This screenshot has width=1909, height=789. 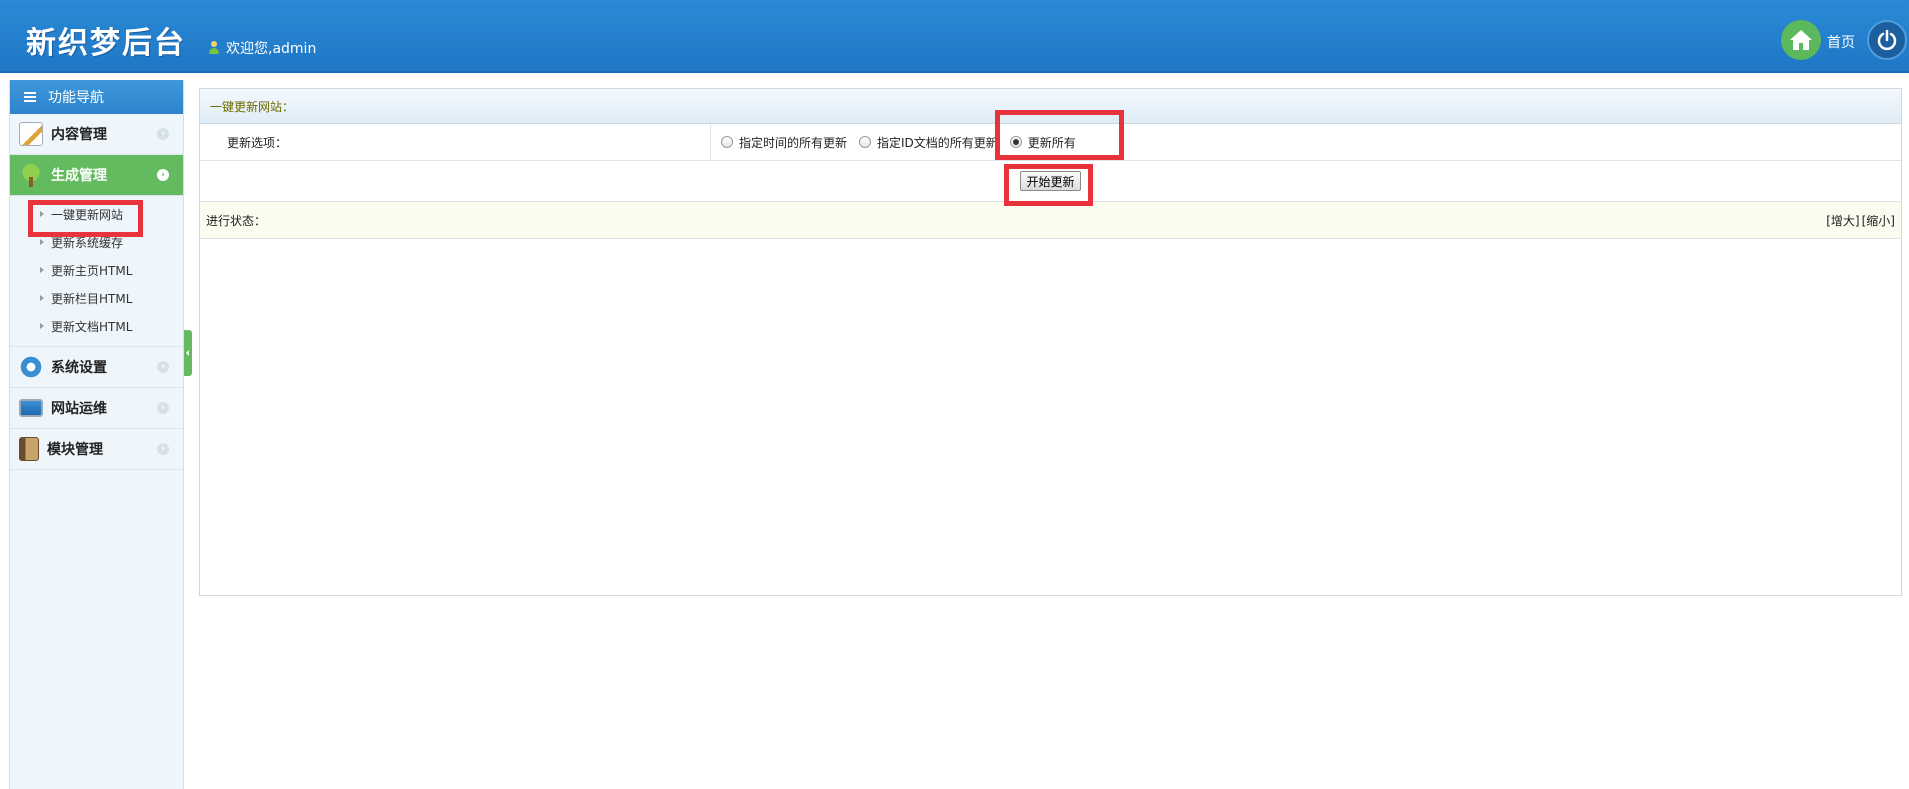 What do you see at coordinates (106, 43) in the screenshot?
I see `app-logo: 新织梦后台` at bounding box center [106, 43].